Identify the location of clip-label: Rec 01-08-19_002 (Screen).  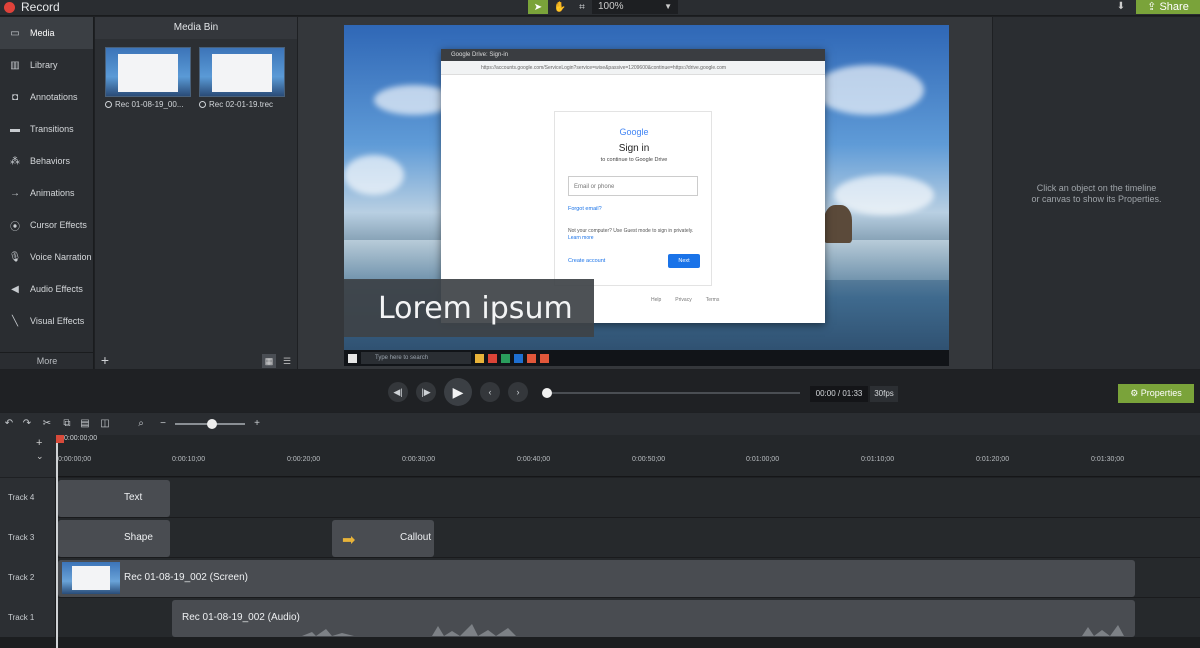
(186, 577).